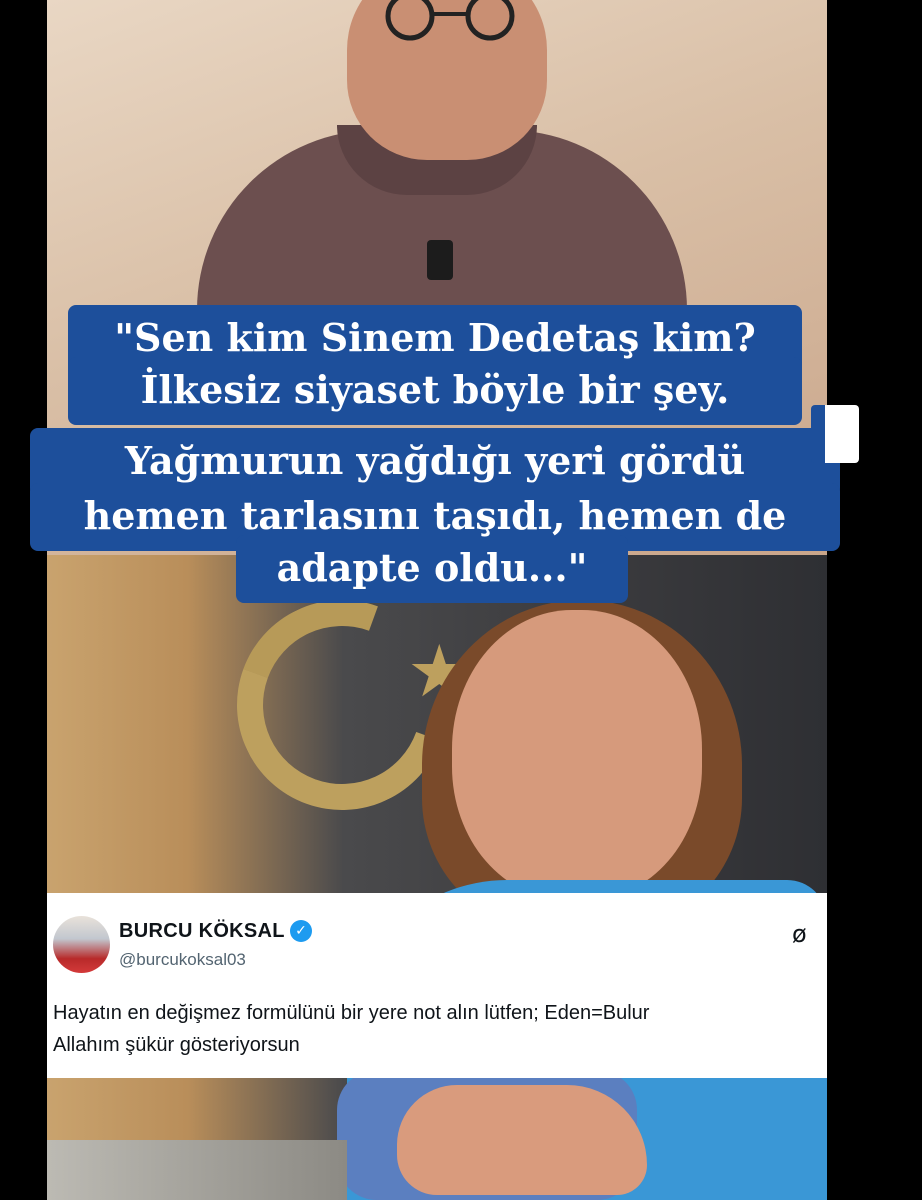 Image resolution: width=922 pixels, height=1200 pixels. What do you see at coordinates (435, 515) in the screenshot?
I see `quote-text: hemen tarlasını taşıdı, hemen de` at bounding box center [435, 515].